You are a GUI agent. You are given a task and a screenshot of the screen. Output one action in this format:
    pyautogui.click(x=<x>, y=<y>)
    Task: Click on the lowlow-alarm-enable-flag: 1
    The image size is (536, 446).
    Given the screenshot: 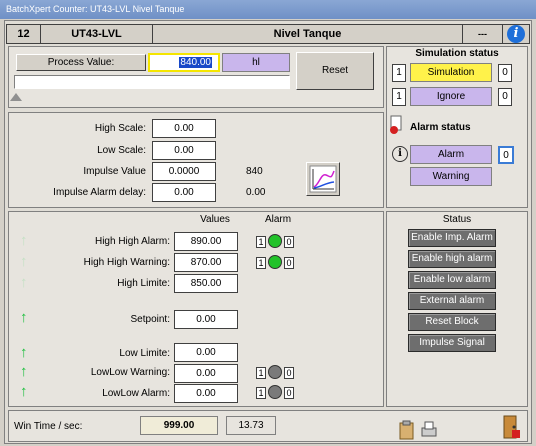 What is the action you would take?
    pyautogui.click(x=261, y=393)
    